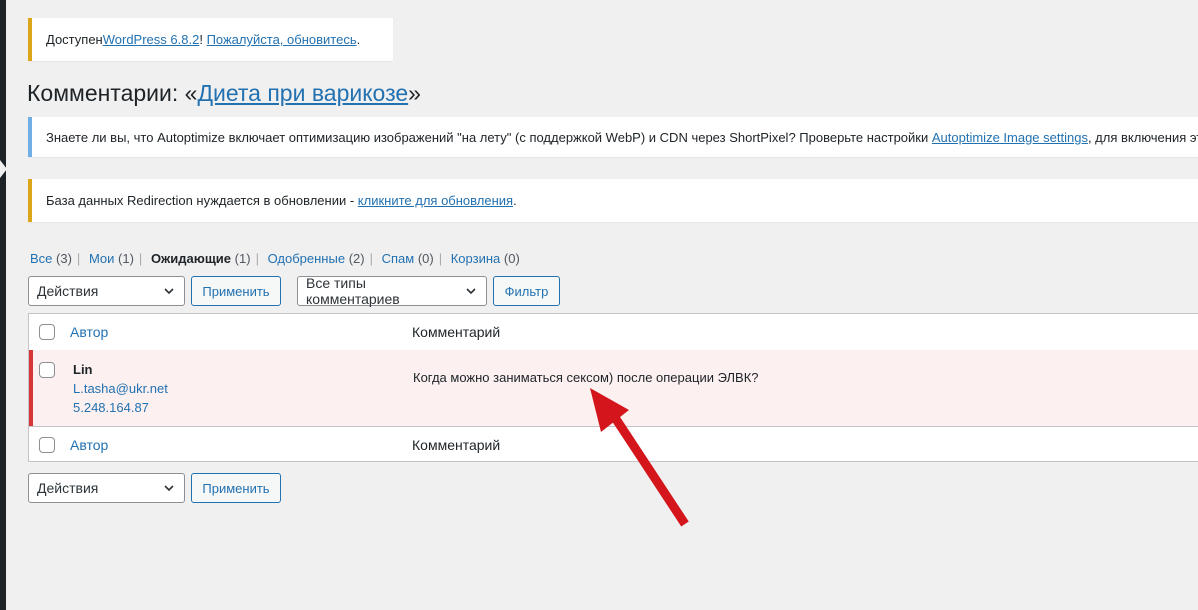  What do you see at coordinates (68, 291) in the screenshot?
I see `bulk-actions-label: Действия` at bounding box center [68, 291].